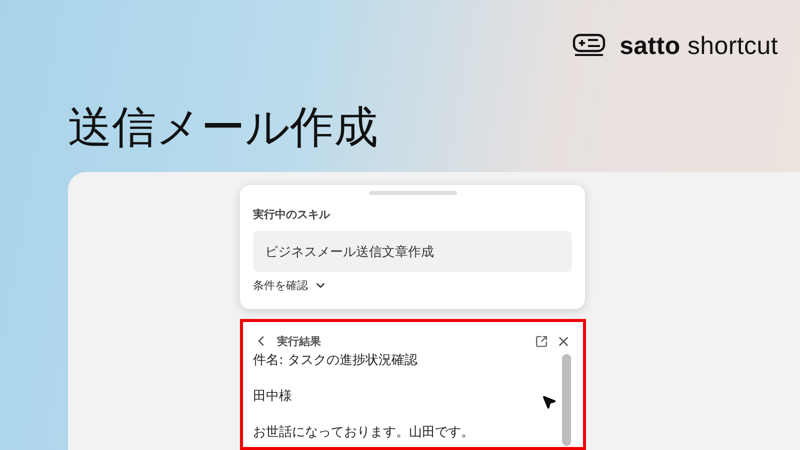 Image resolution: width=800 pixels, height=450 pixels. Describe the element at coordinates (292, 214) in the screenshot. I see `card-heading: 実行中のスキル` at that location.